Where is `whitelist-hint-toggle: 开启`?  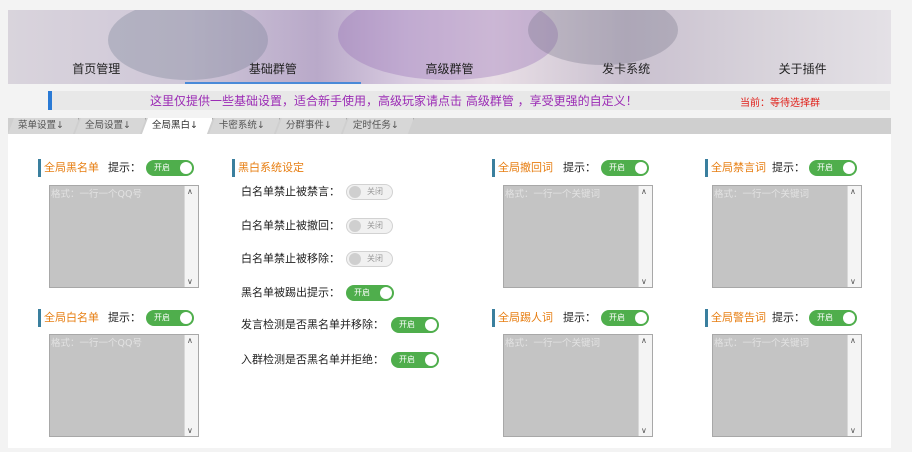 whitelist-hint-toggle: 开启 is located at coordinates (170, 318).